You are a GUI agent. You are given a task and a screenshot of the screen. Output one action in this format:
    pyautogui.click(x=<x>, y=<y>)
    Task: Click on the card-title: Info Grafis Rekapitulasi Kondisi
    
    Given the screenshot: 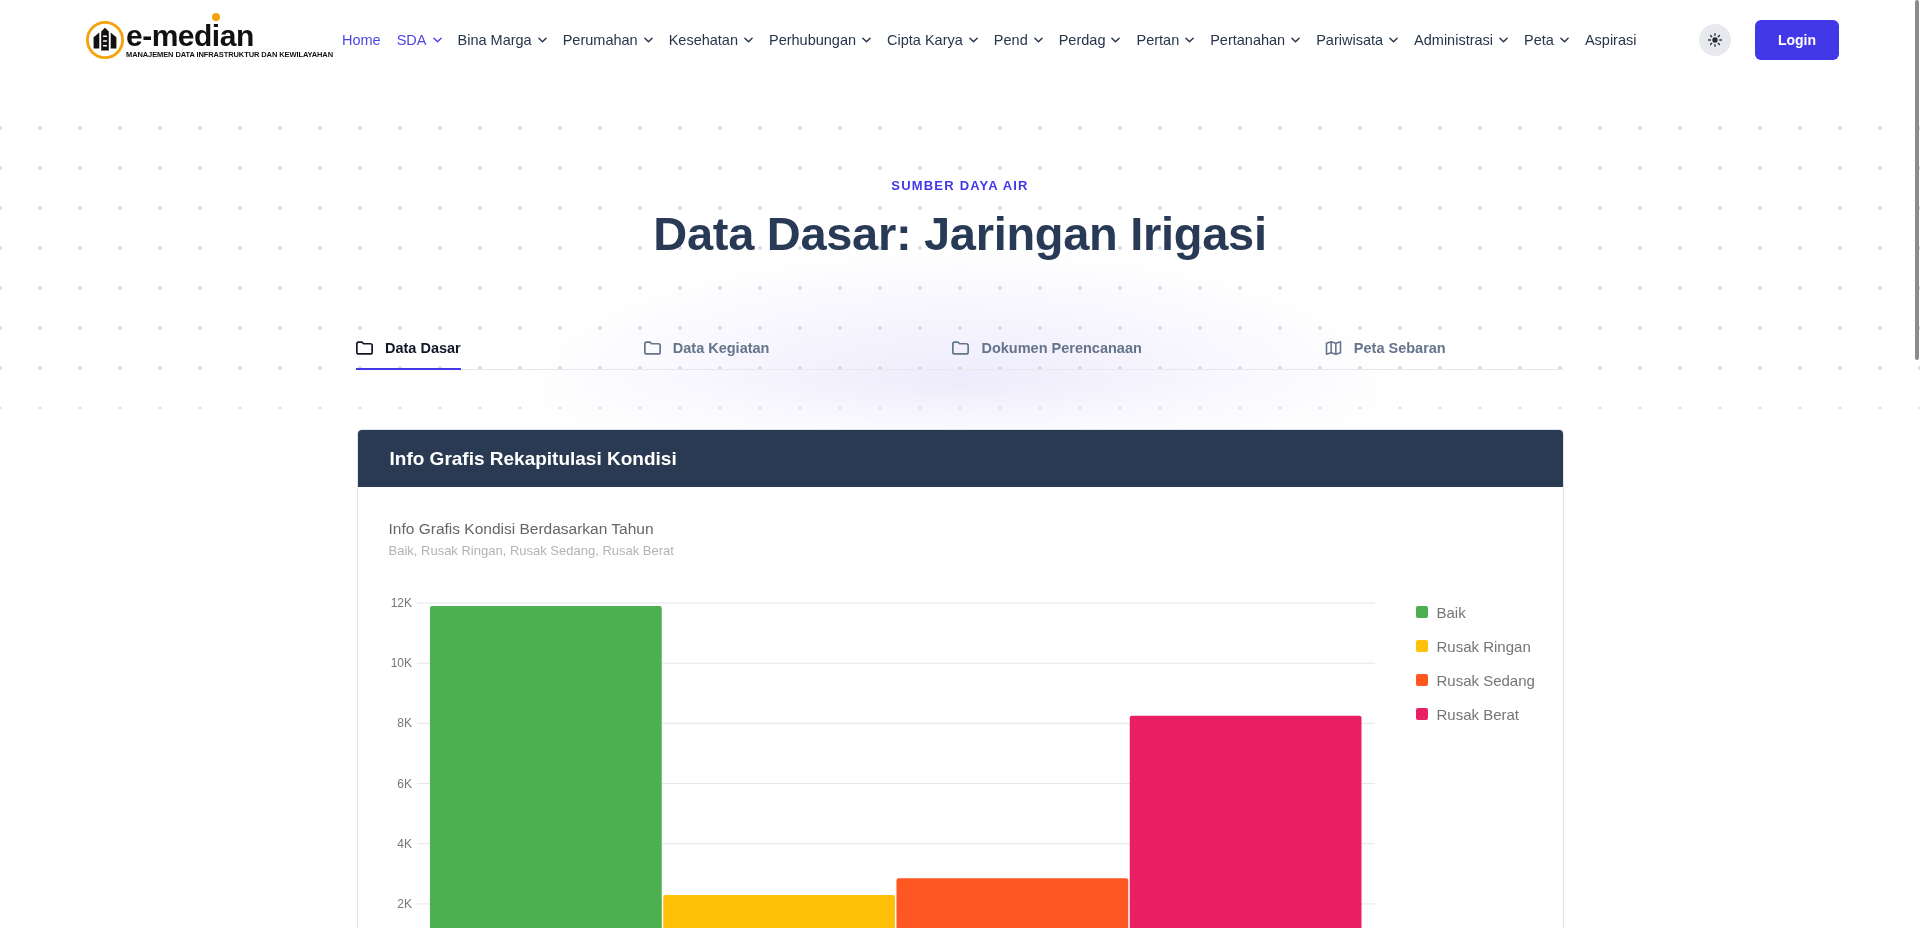 What is the action you would take?
    pyautogui.click(x=533, y=458)
    